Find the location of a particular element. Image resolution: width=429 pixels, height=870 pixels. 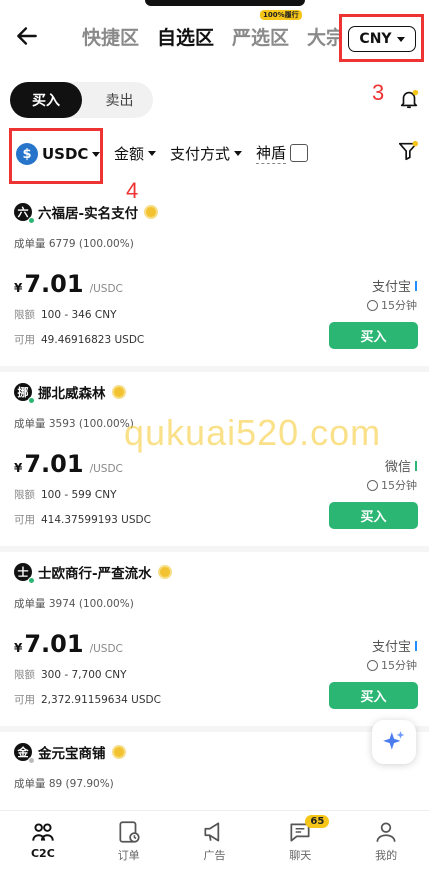

order-volume: 成单量 3593 (100.00%) is located at coordinates (74, 424).